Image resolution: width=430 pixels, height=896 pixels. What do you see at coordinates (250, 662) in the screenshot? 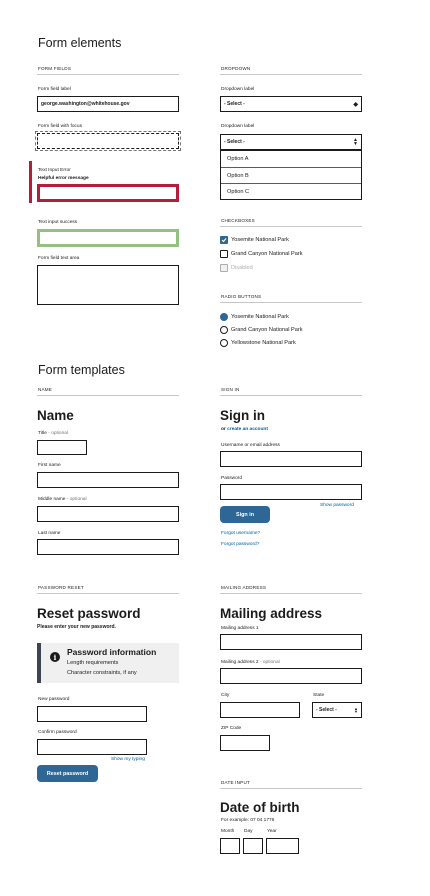
I see `address2-label: Mailing address 2 - optional` at bounding box center [250, 662].